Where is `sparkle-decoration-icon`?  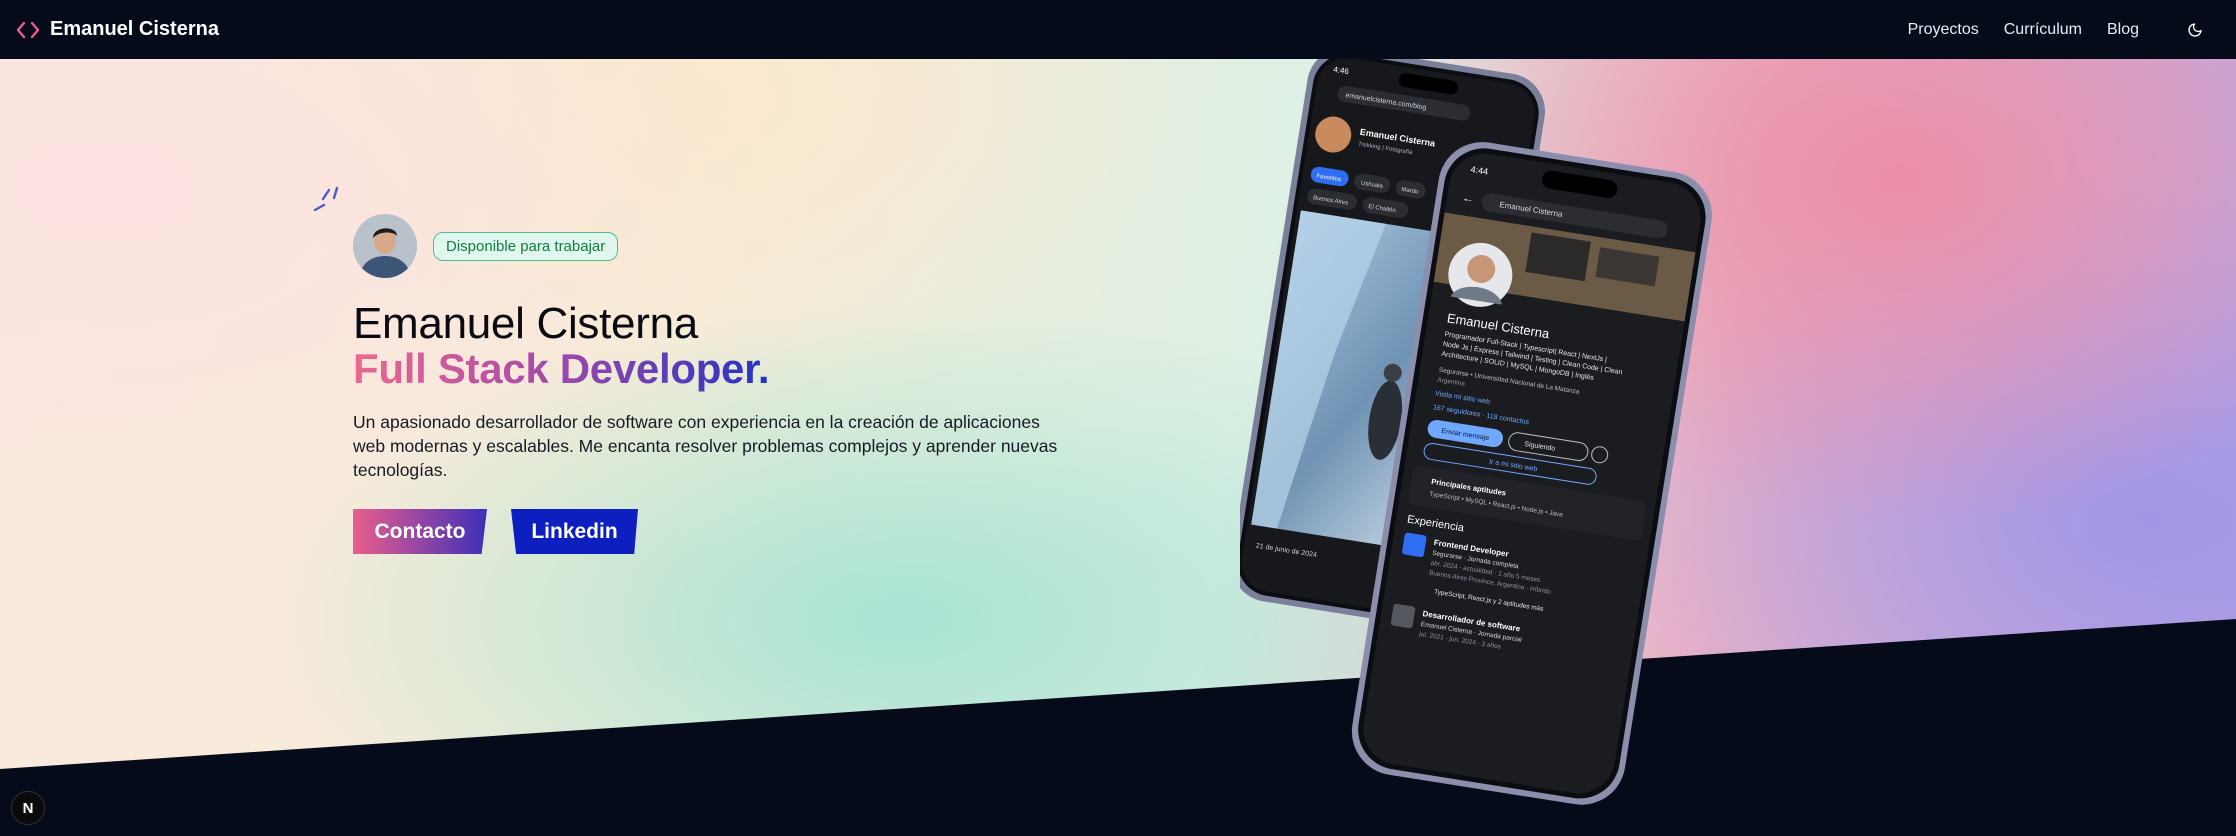 sparkle-decoration-icon is located at coordinates (326, 199).